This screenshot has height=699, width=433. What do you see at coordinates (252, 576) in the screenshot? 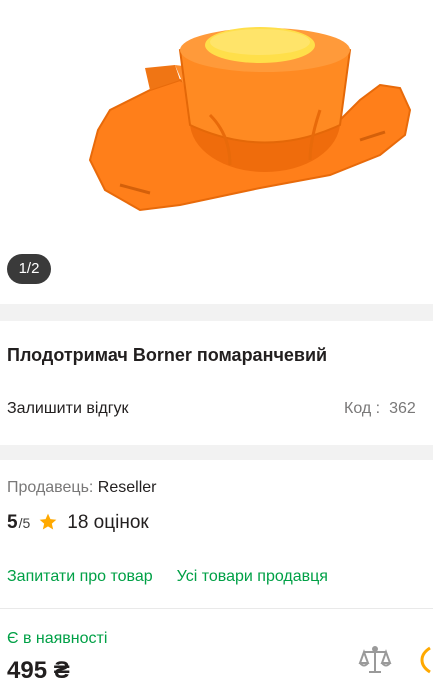
I see `all-seller-products-link: Усі товари продавця` at bounding box center [252, 576].